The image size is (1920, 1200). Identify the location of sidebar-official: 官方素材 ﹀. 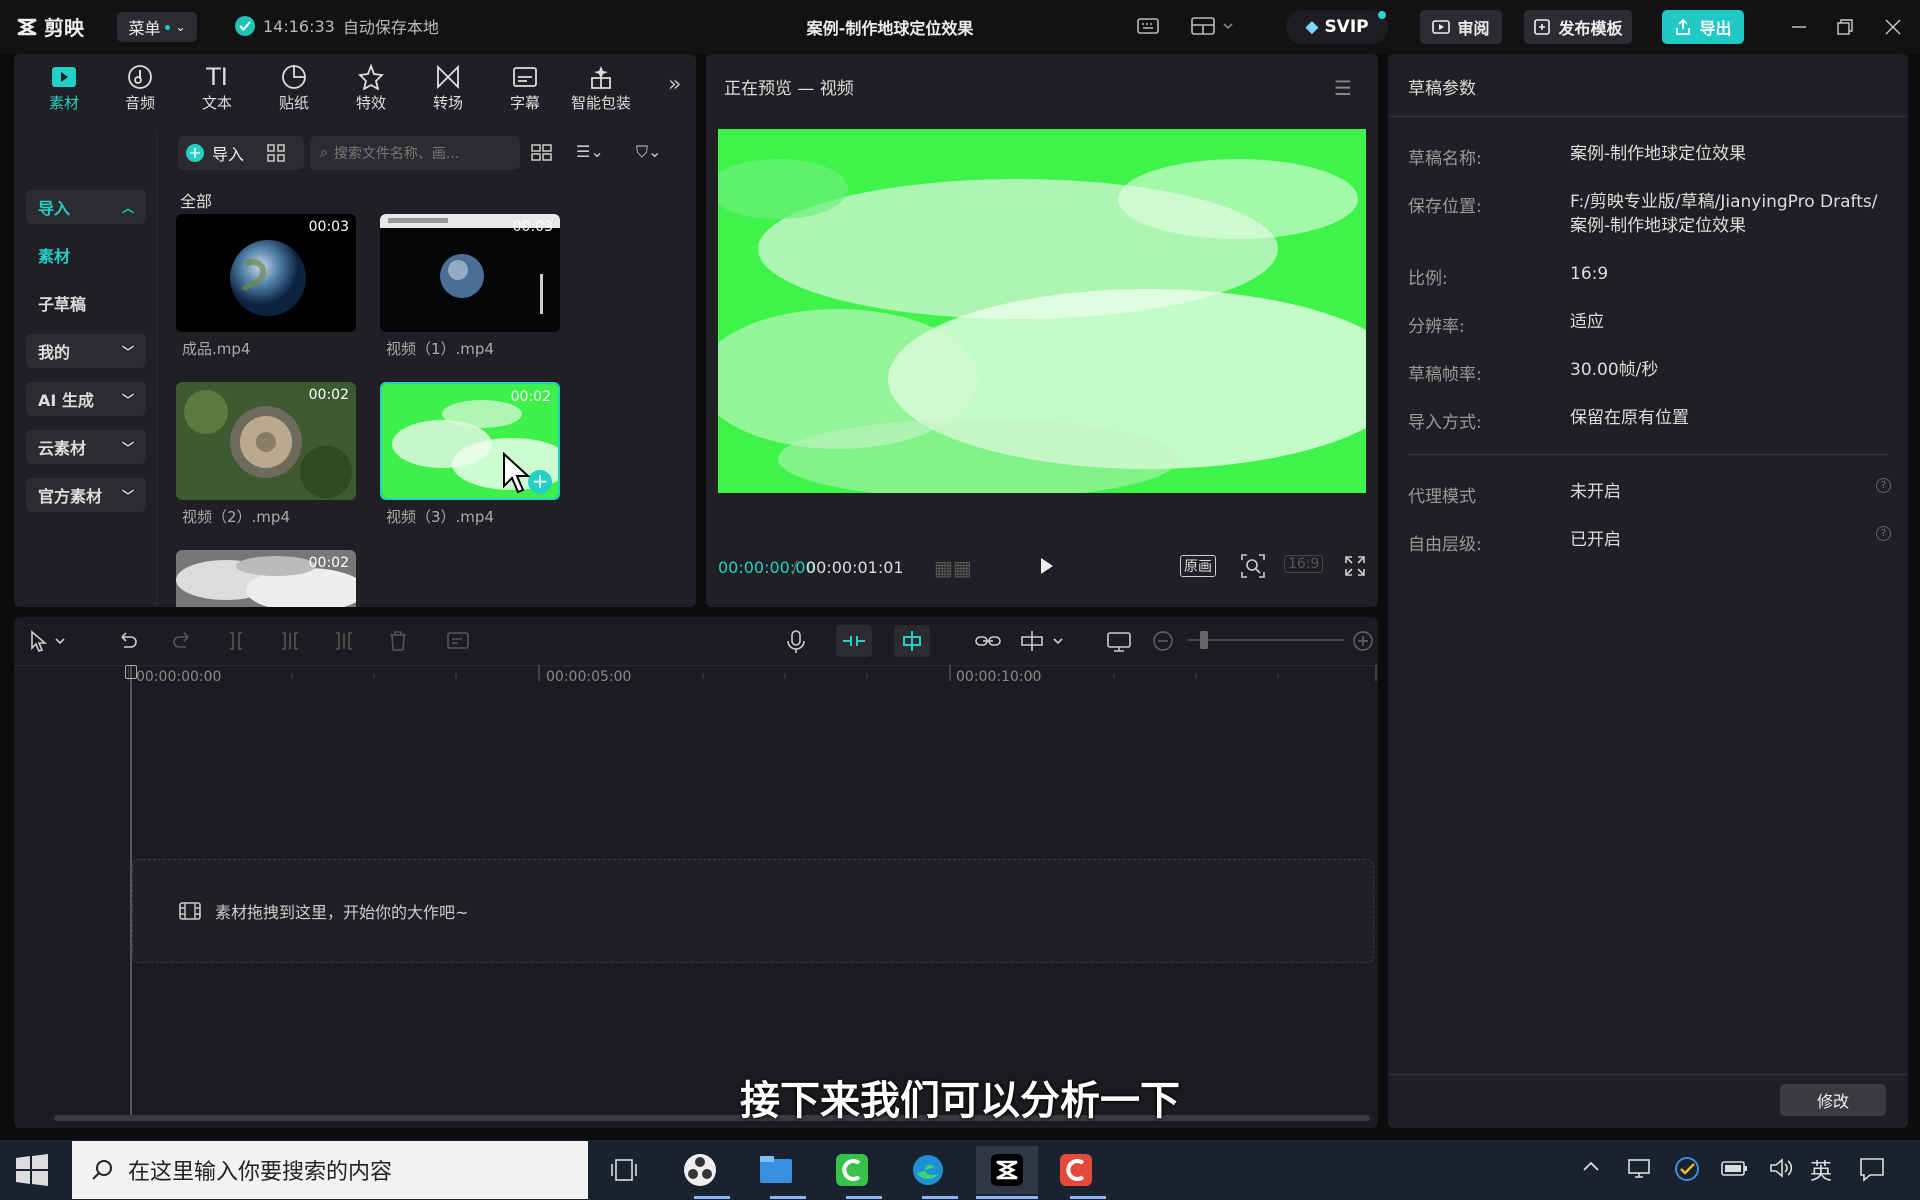
(86, 495).